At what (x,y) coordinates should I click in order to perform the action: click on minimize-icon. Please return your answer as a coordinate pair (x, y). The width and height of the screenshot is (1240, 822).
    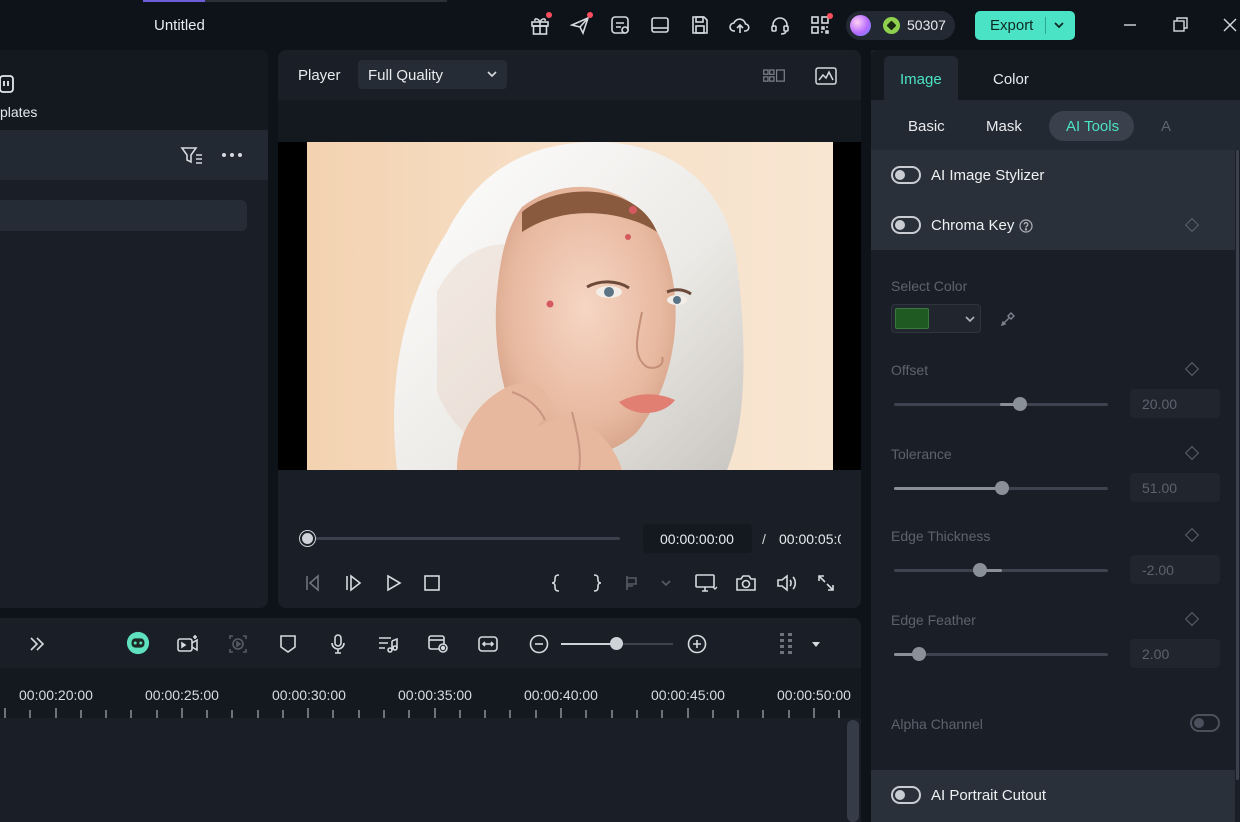
    Looking at the image, I should click on (1130, 25).